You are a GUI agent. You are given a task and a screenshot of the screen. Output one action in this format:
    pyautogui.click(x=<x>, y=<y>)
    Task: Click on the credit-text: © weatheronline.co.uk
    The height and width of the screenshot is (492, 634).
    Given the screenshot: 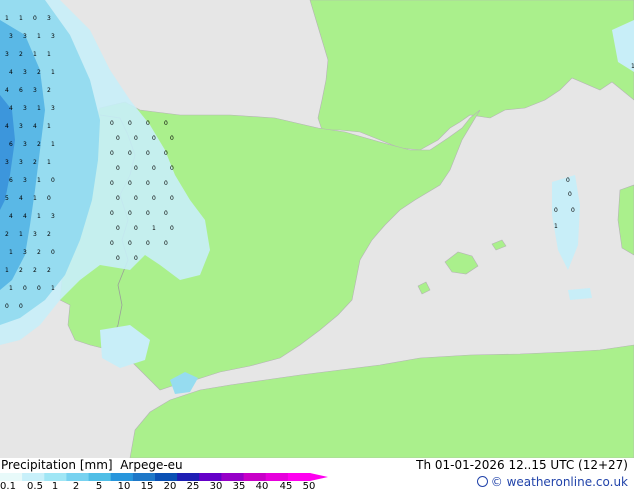 What is the action you would take?
    pyautogui.click(x=559, y=482)
    